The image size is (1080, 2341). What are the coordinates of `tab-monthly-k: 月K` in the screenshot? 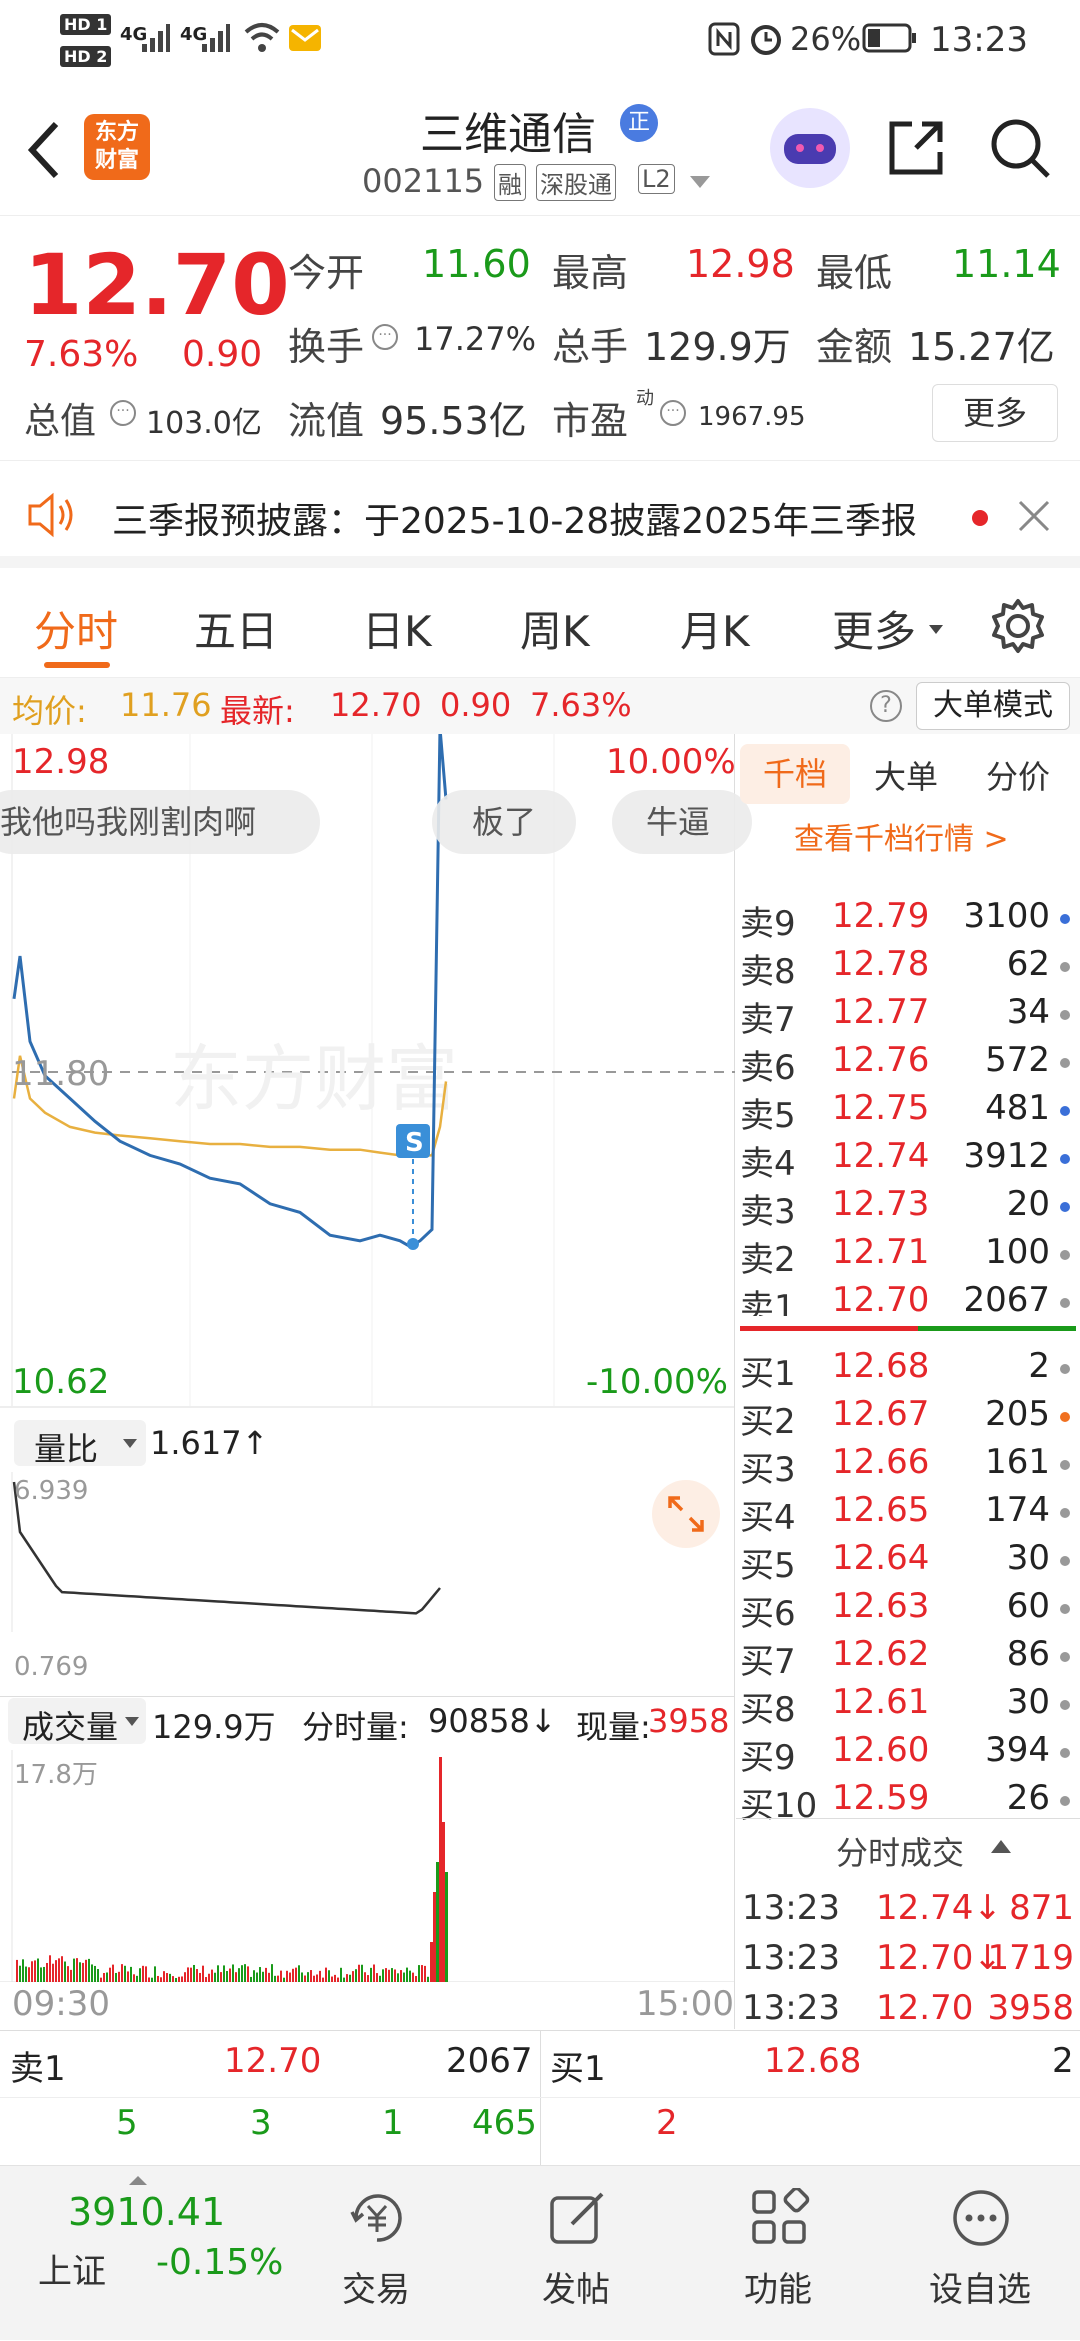 It's located at (715, 628).